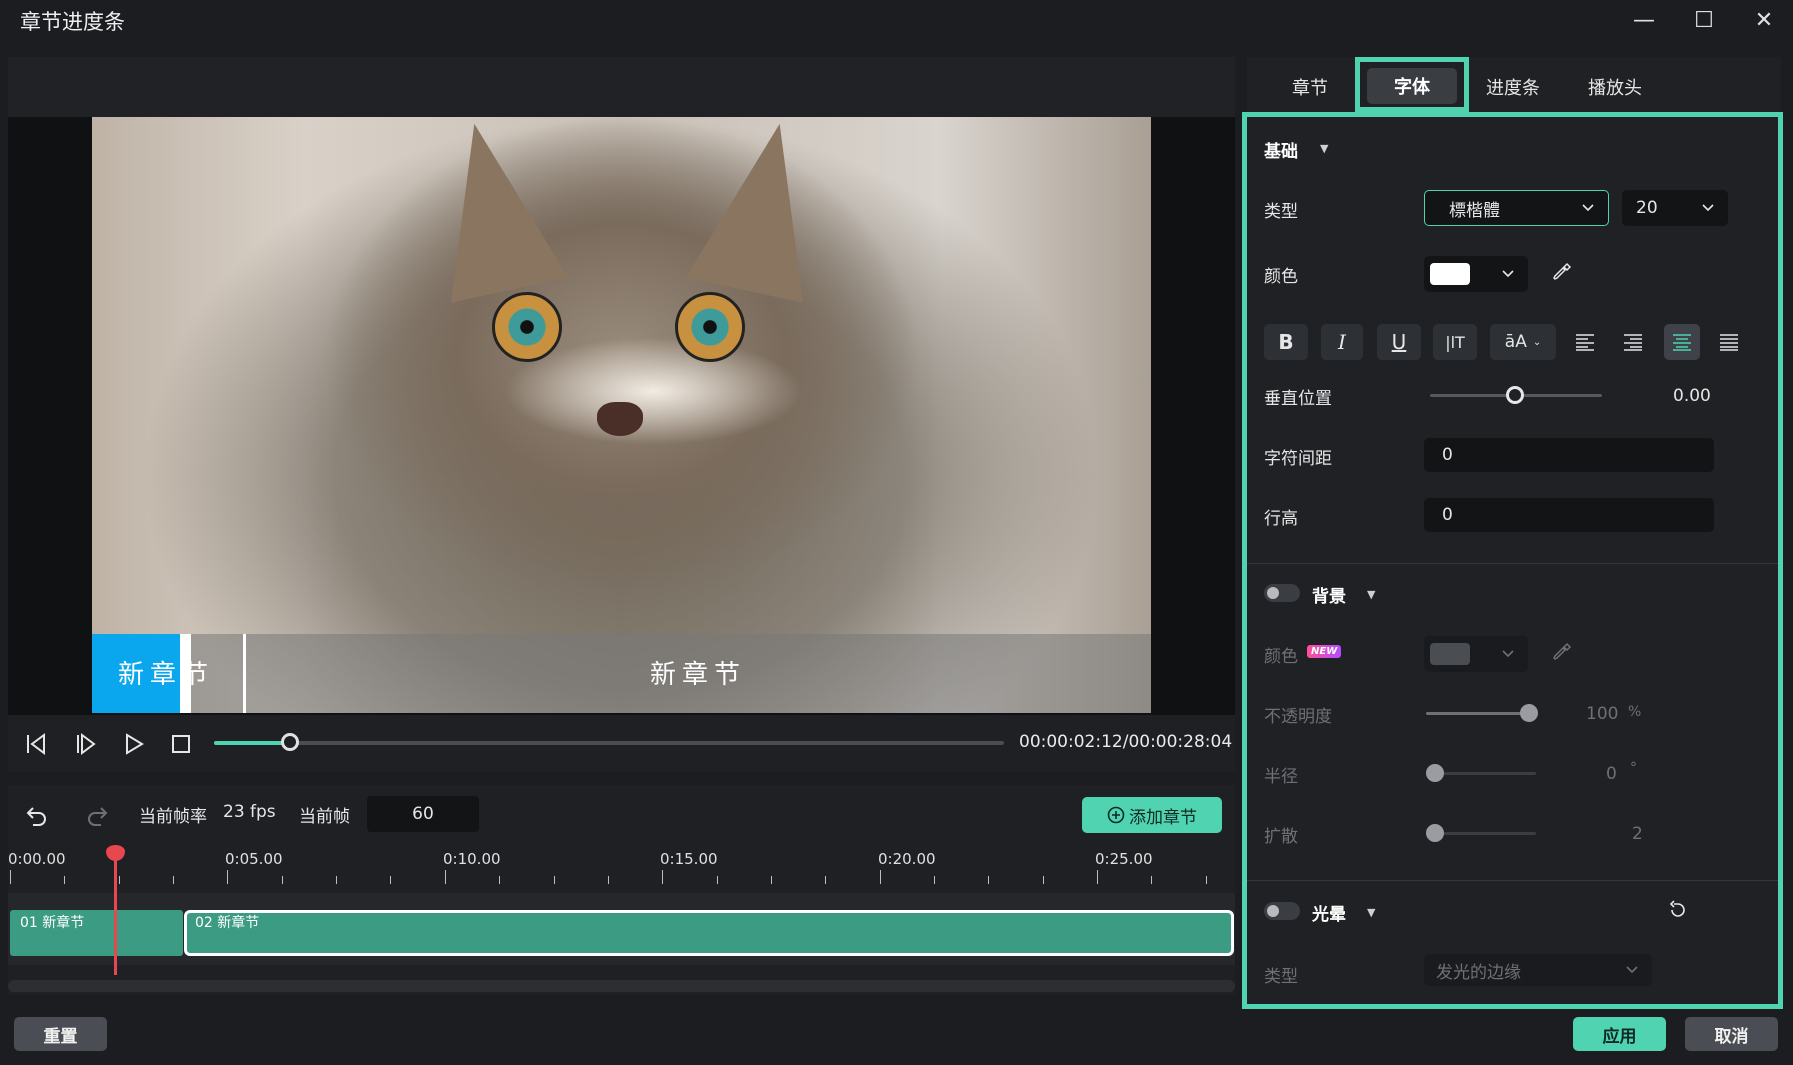 The width and height of the screenshot is (1793, 1065). What do you see at coordinates (97, 815) in the screenshot?
I see `redo-icon` at bounding box center [97, 815].